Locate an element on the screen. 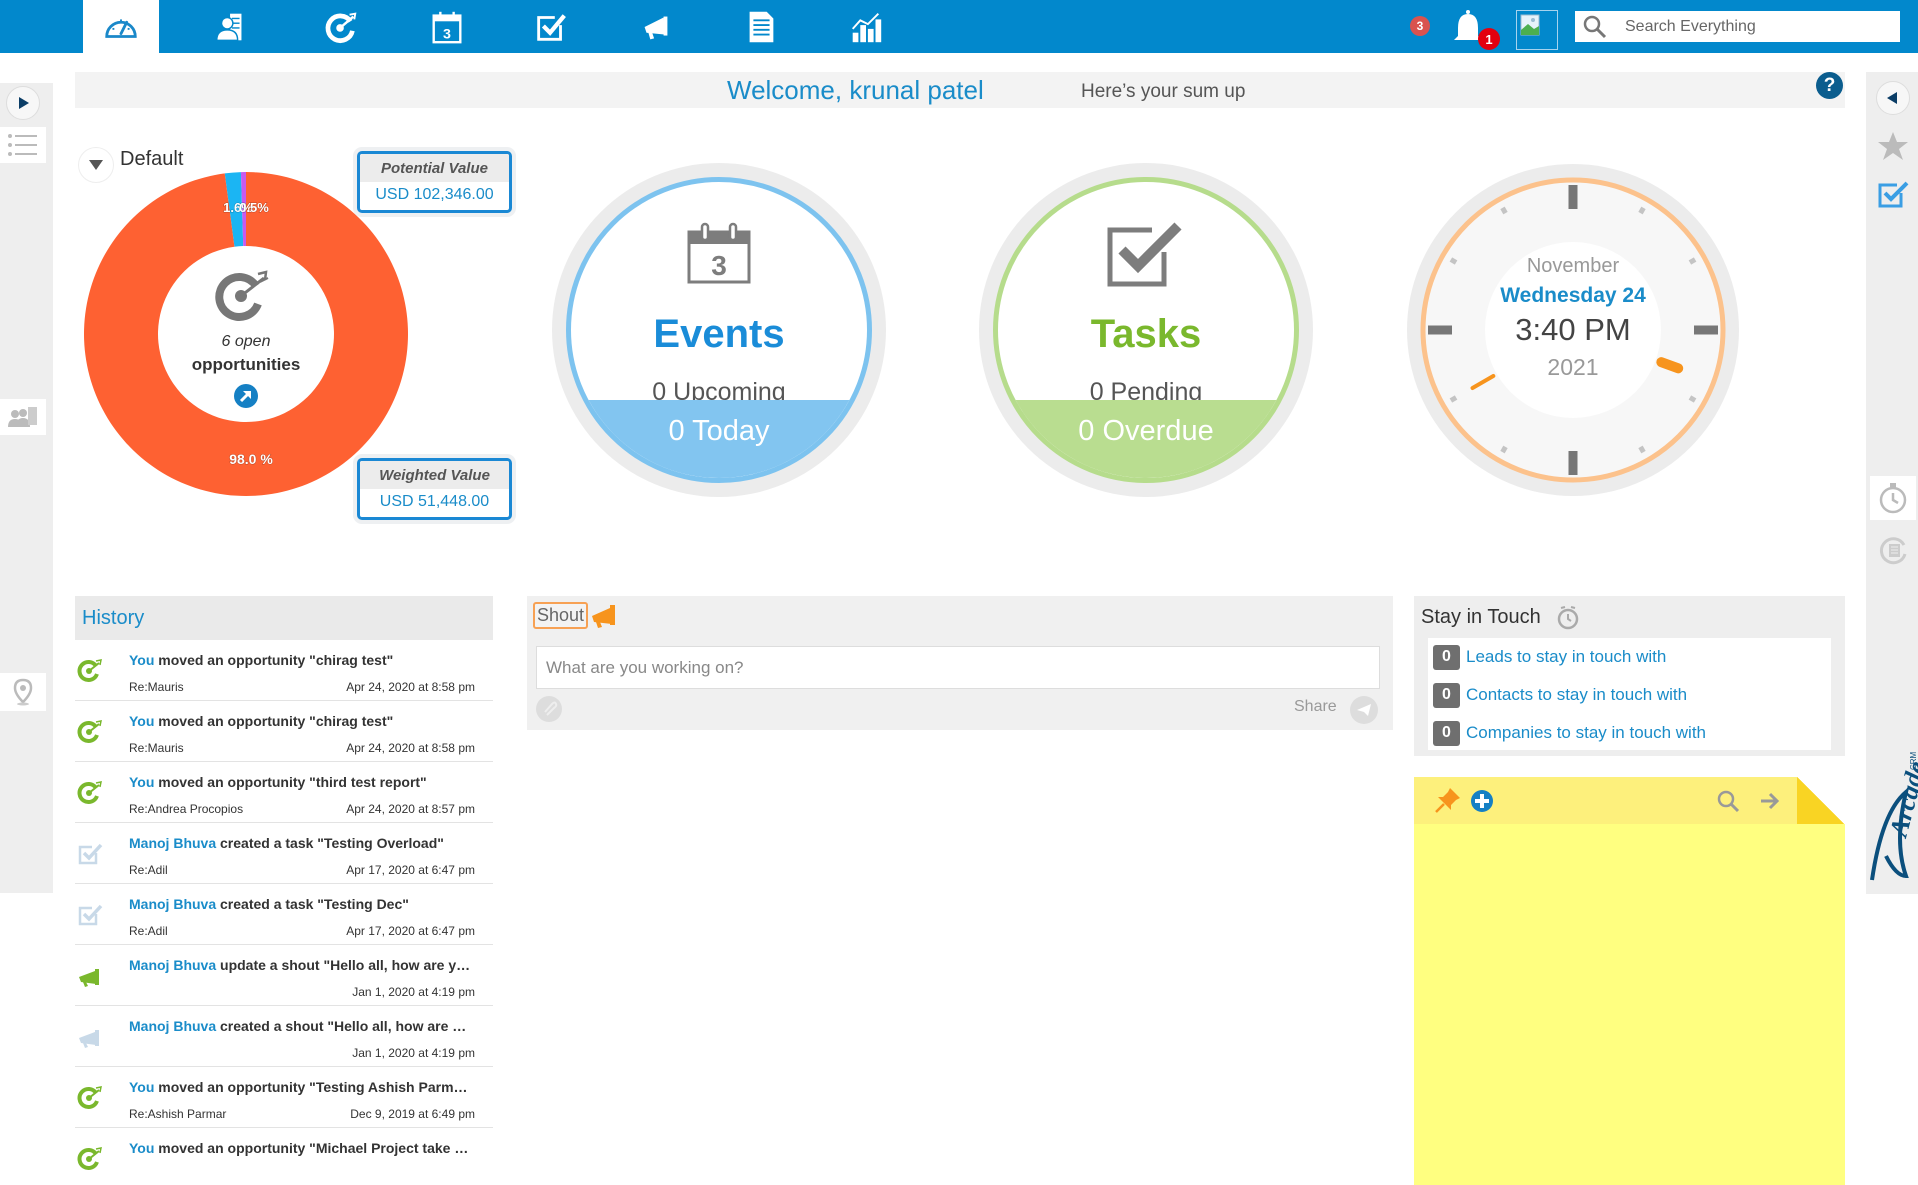 The image size is (1918, 1185). nav-dashboard is located at coordinates (121, 26).